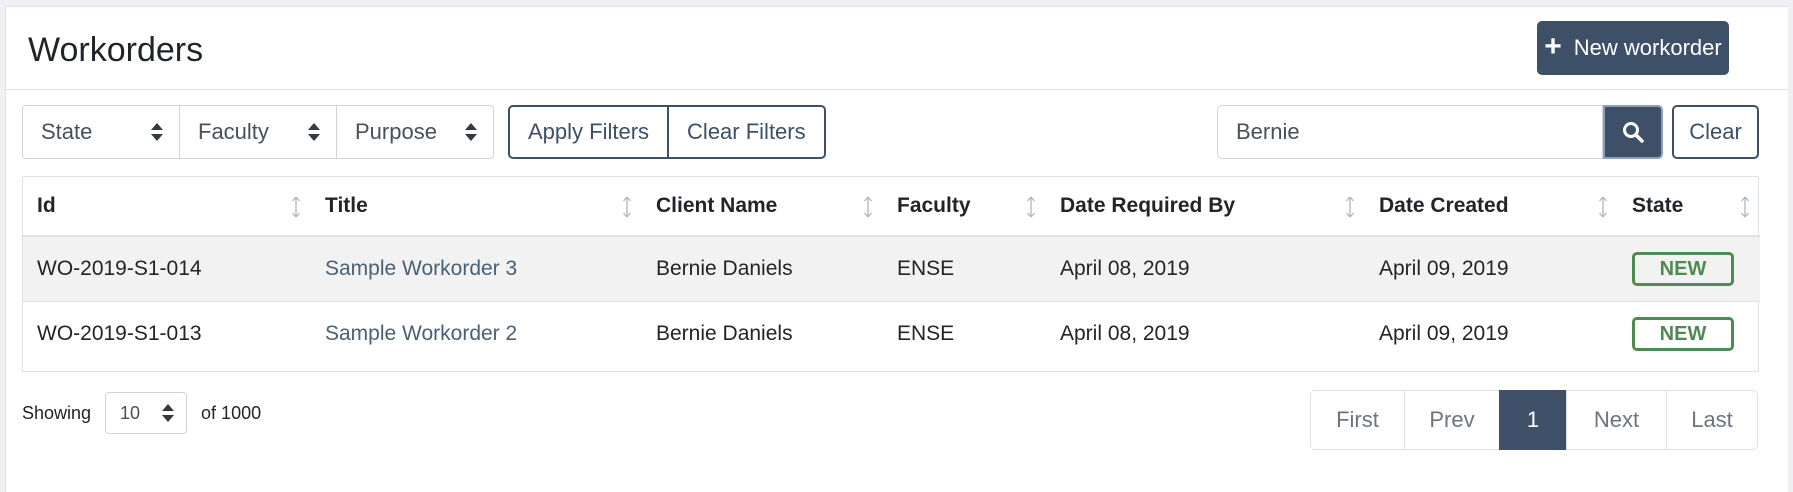 The image size is (1793, 492). I want to click on column-header-client-name: Client Name, so click(762, 207).